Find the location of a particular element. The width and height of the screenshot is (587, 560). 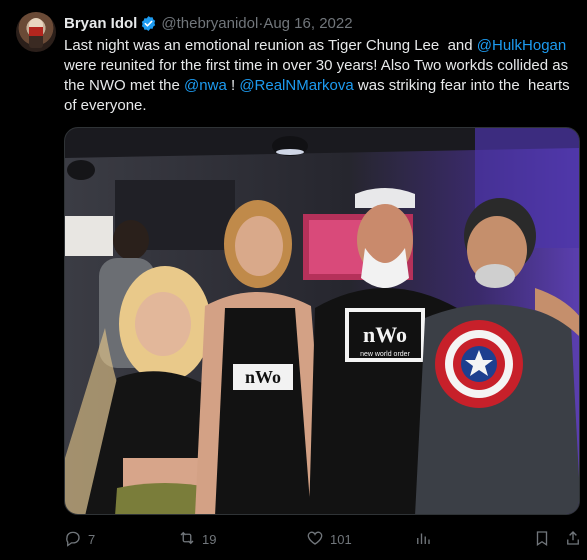

text-segment: ! is located at coordinates (233, 85).